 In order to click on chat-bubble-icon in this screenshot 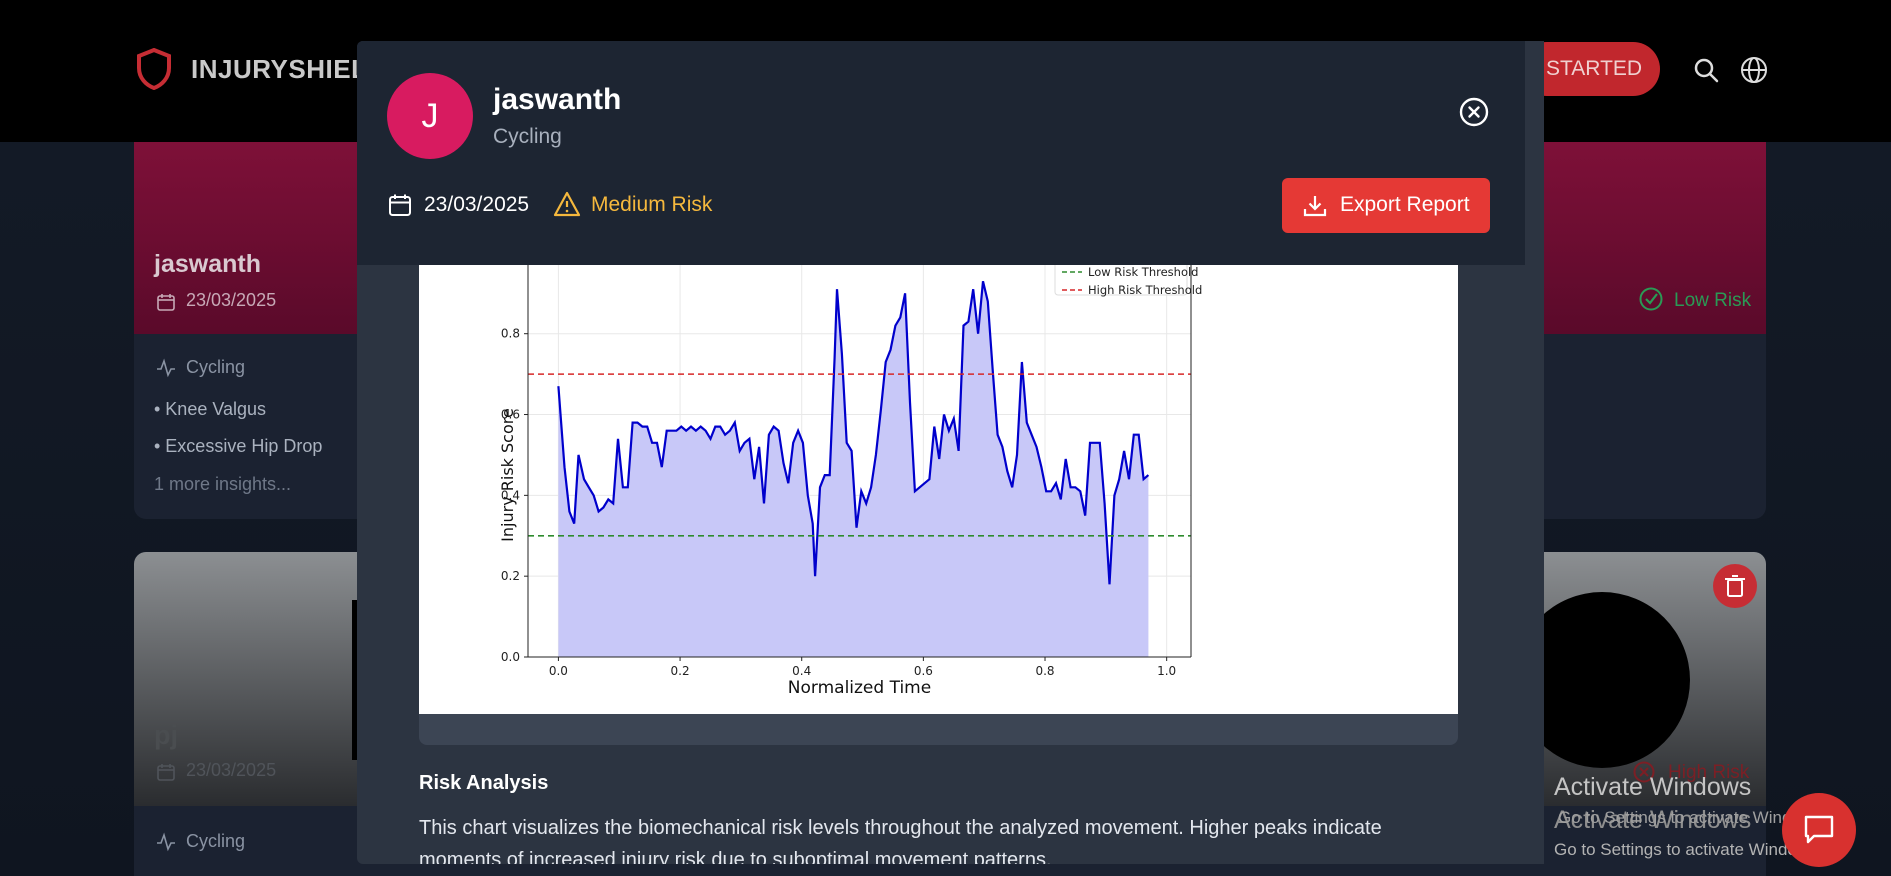, I will do `click(1819, 829)`.